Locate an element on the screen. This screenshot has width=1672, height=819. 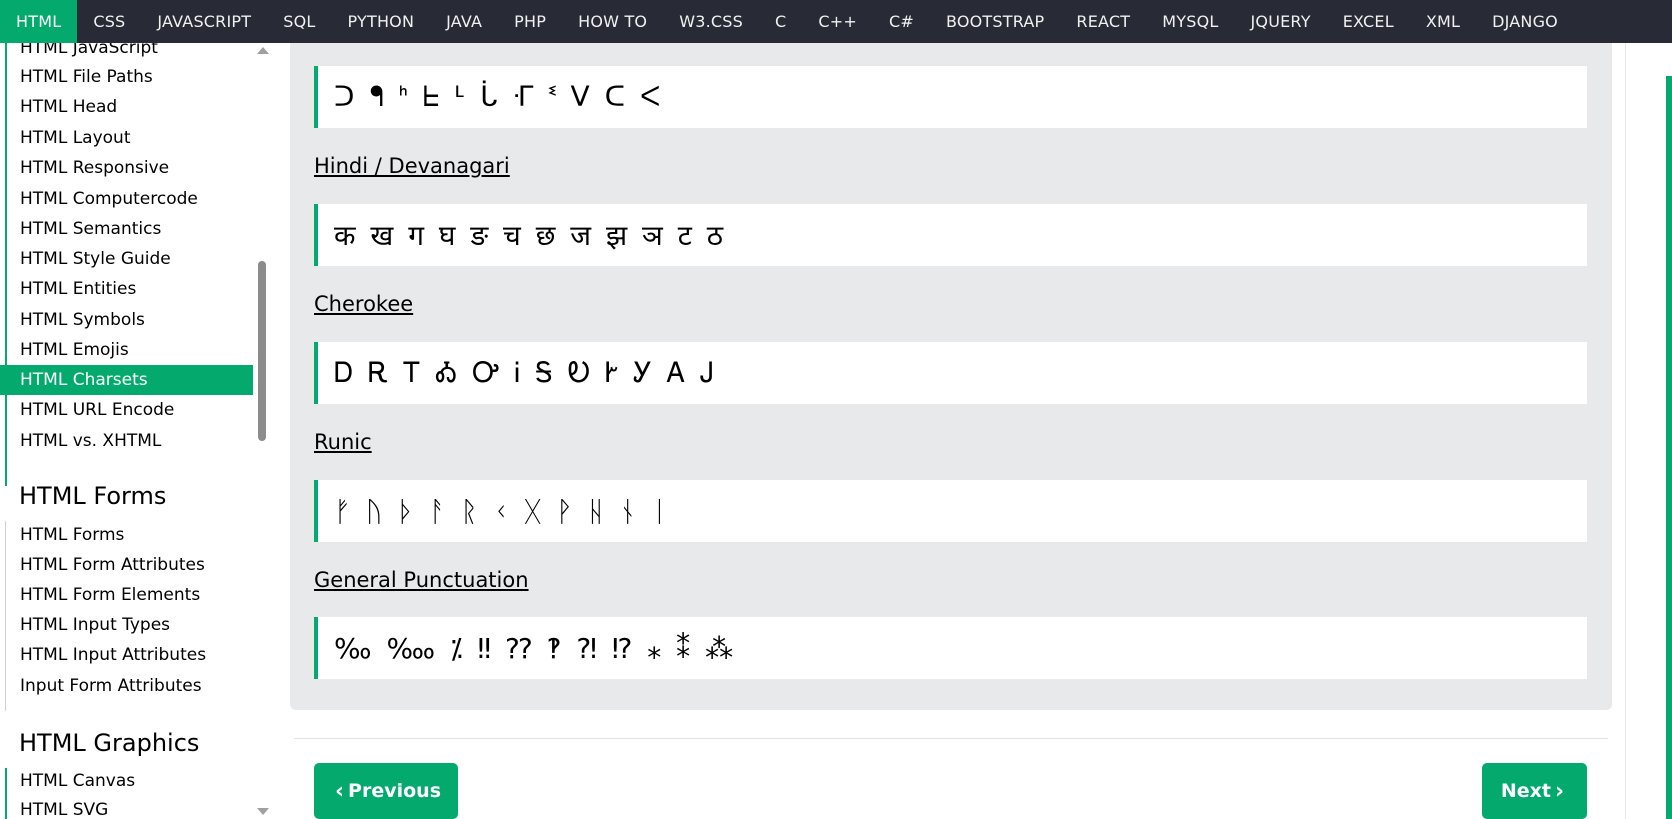
sidebar-scrollbar is located at coordinates (261, 431).